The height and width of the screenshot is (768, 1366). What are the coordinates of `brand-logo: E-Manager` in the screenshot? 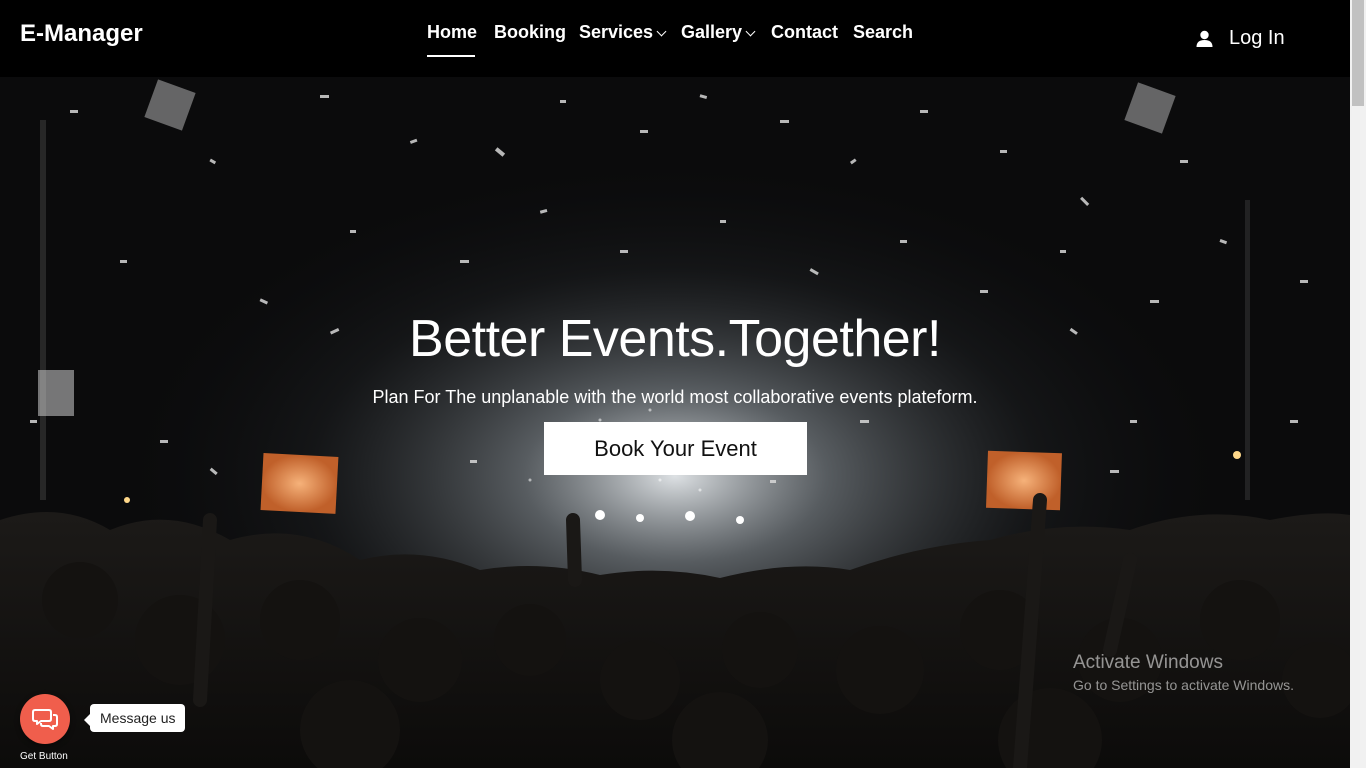 It's located at (81, 34).